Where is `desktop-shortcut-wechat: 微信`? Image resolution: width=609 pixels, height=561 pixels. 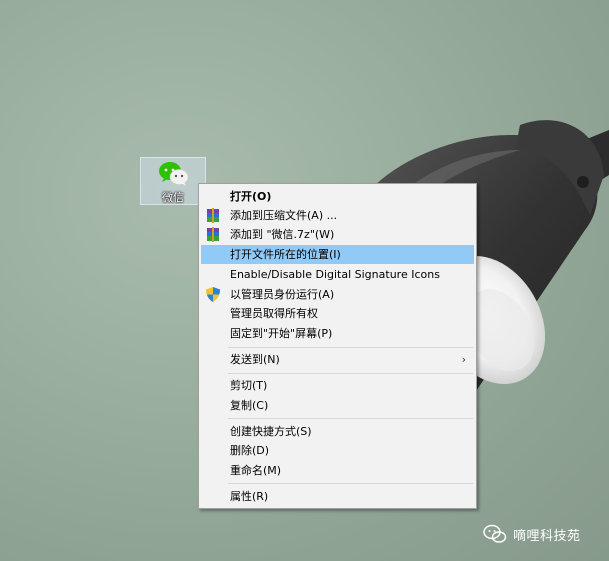
desktop-shortcut-wechat: 微信 is located at coordinates (173, 181).